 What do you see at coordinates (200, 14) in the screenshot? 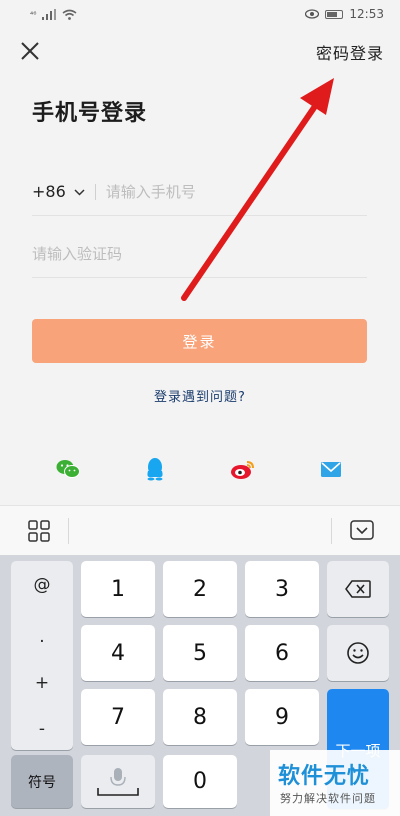
I see `status-bar: ⁴⁶ 12:53` at bounding box center [200, 14].